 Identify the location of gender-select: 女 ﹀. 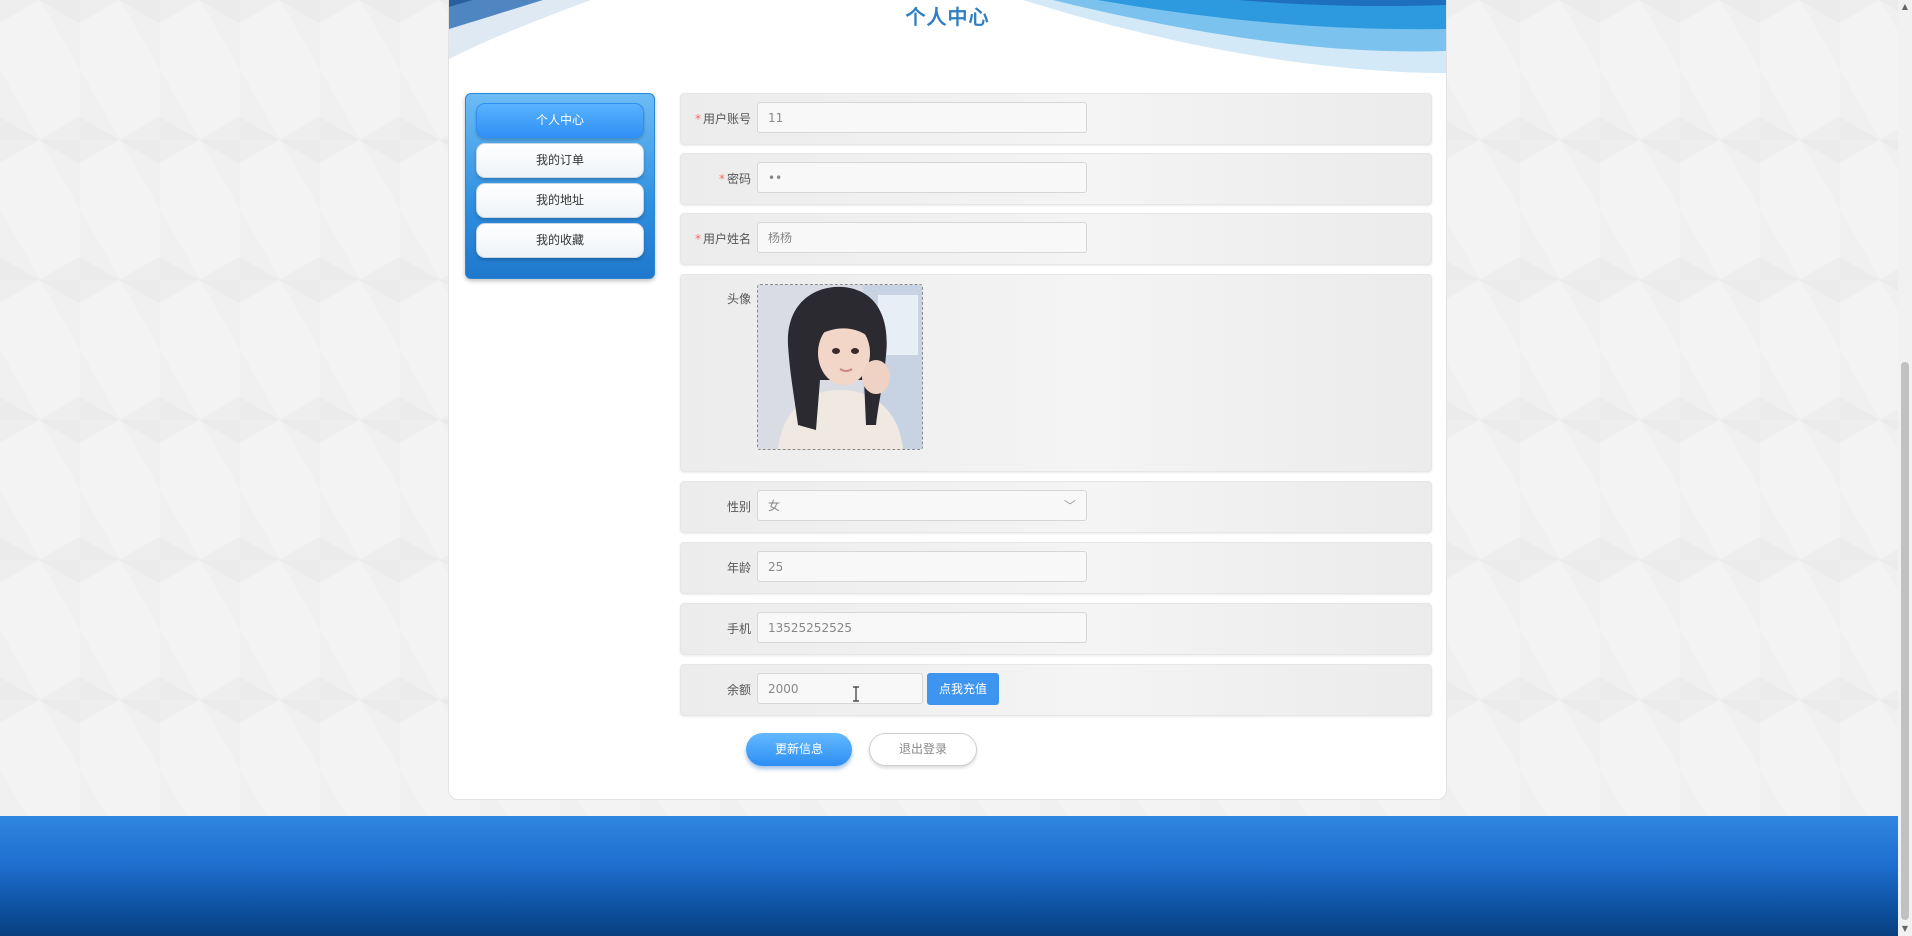
(922, 505).